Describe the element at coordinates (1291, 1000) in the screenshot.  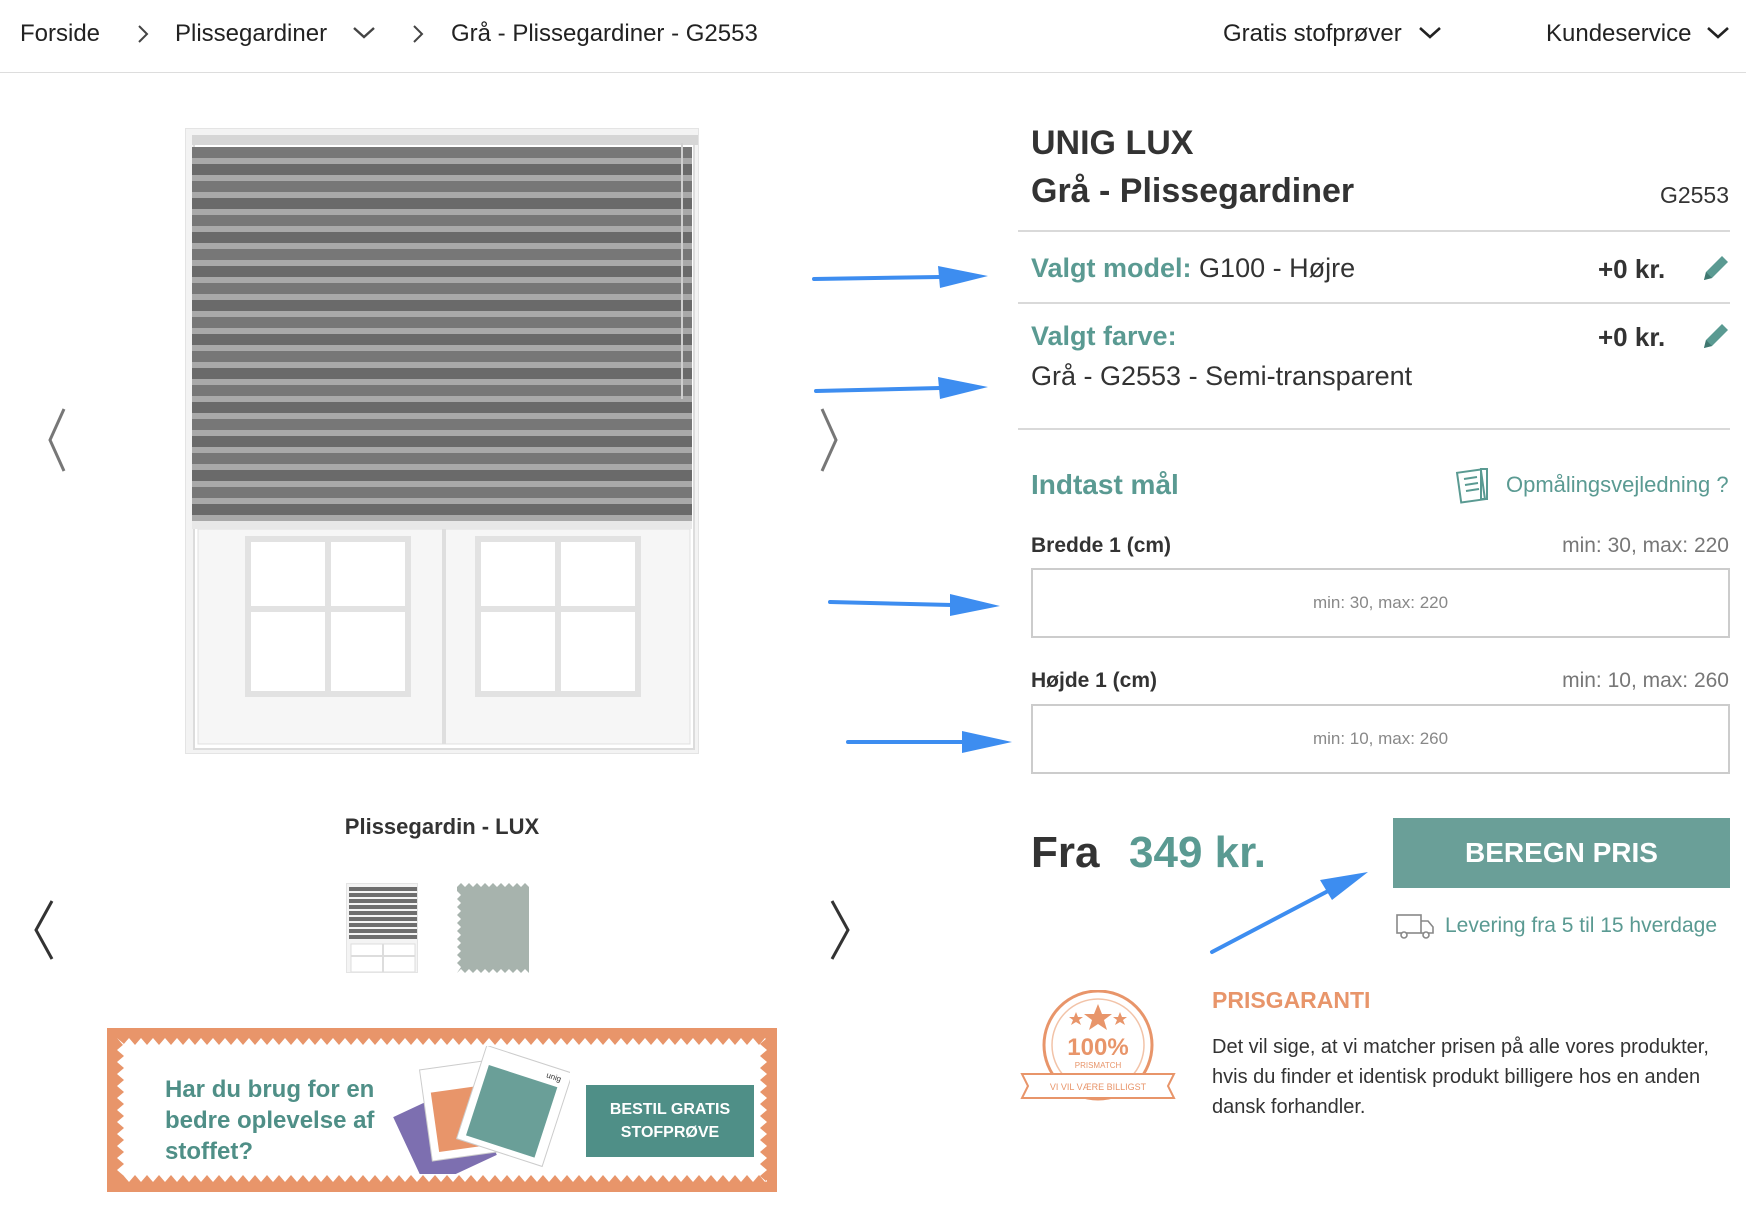
I see `price-guarantee-title: PRISGARANTI` at that location.